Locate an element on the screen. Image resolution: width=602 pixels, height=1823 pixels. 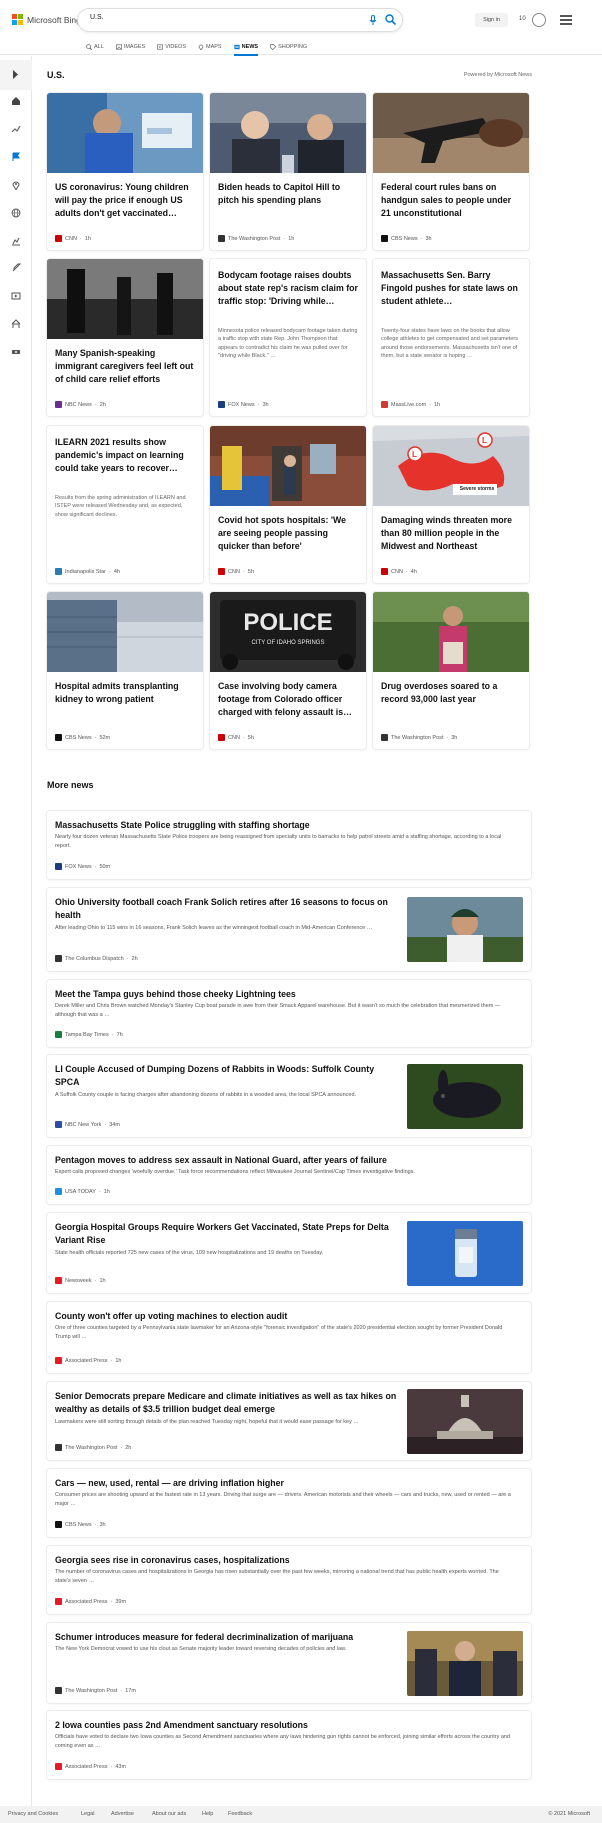
business-icon is located at coordinates (16, 241).